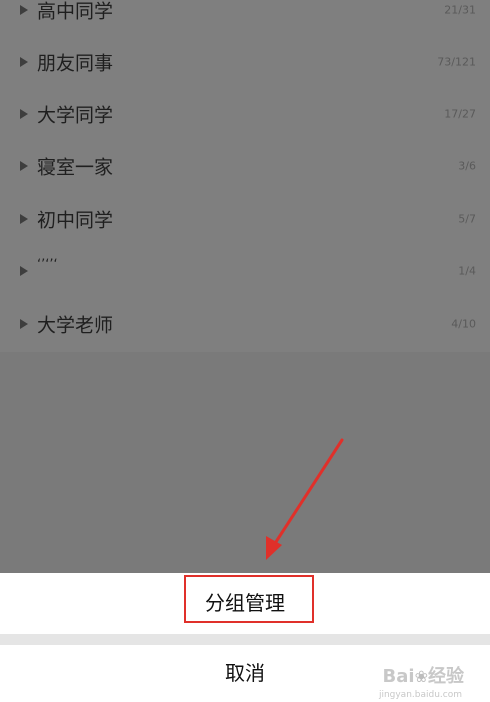 This screenshot has width=490, height=702. What do you see at coordinates (463, 324) in the screenshot?
I see `group-count: 4/10` at bounding box center [463, 324].